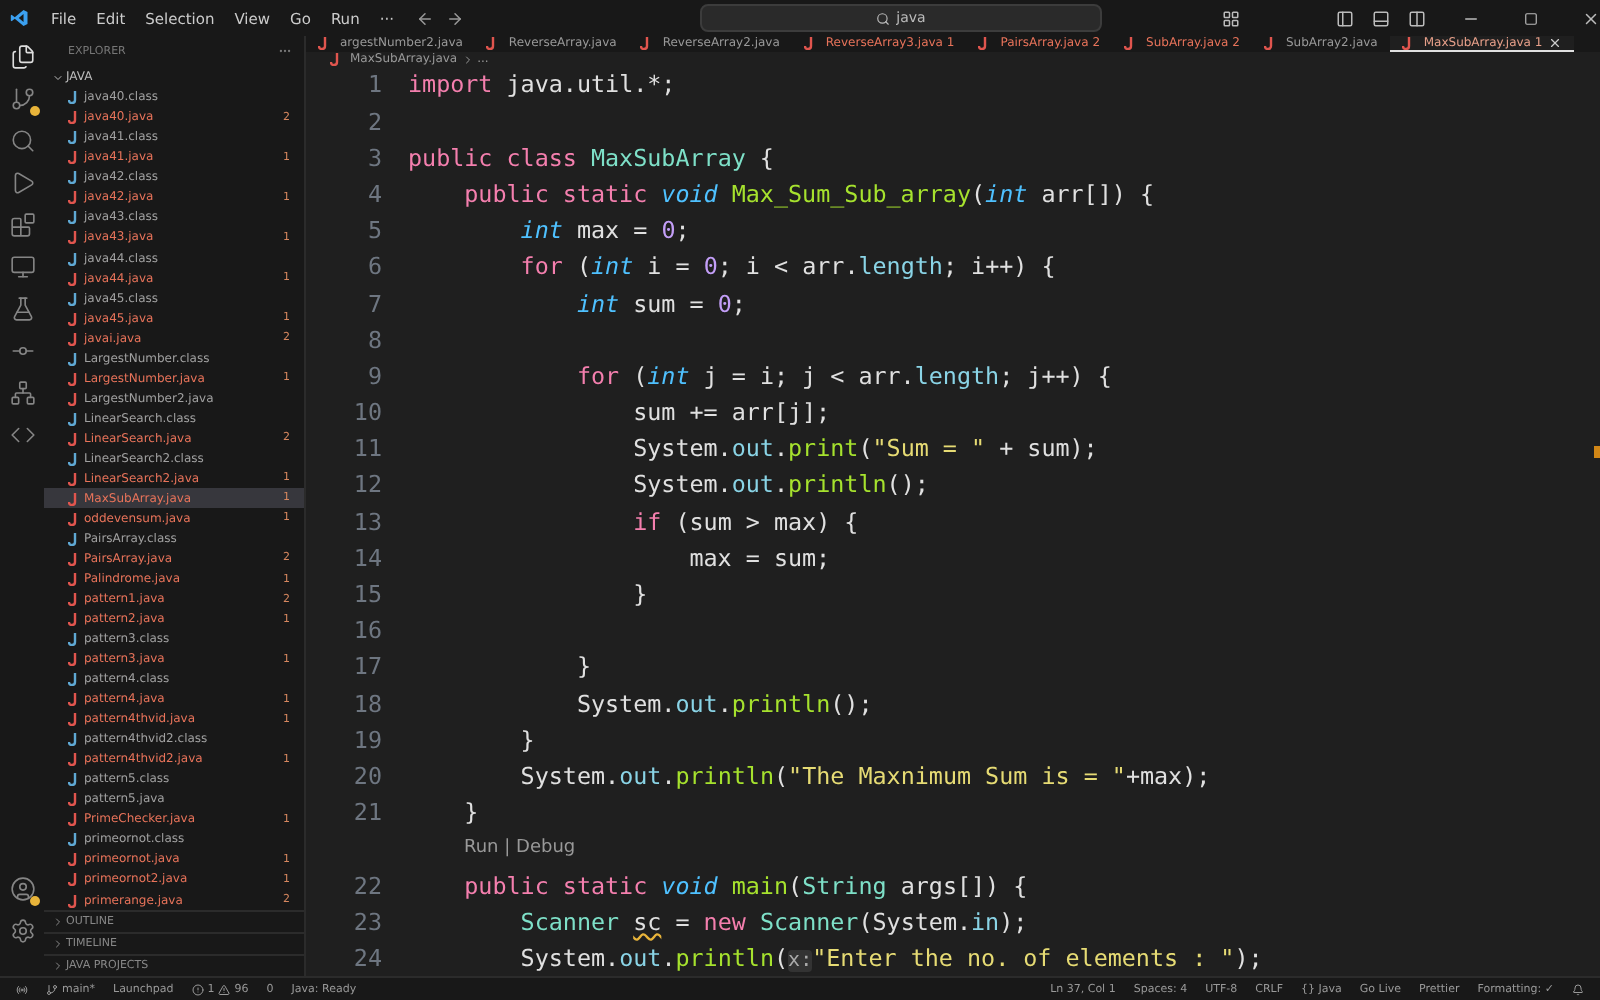 This screenshot has width=1600, height=1000. I want to click on account-icon, so click(22, 889).